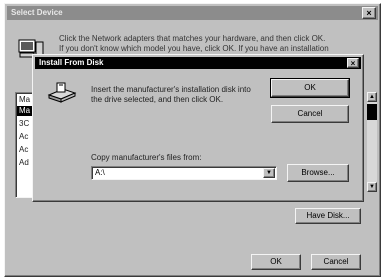  I want to click on outer-ok-button: OK, so click(276, 262).